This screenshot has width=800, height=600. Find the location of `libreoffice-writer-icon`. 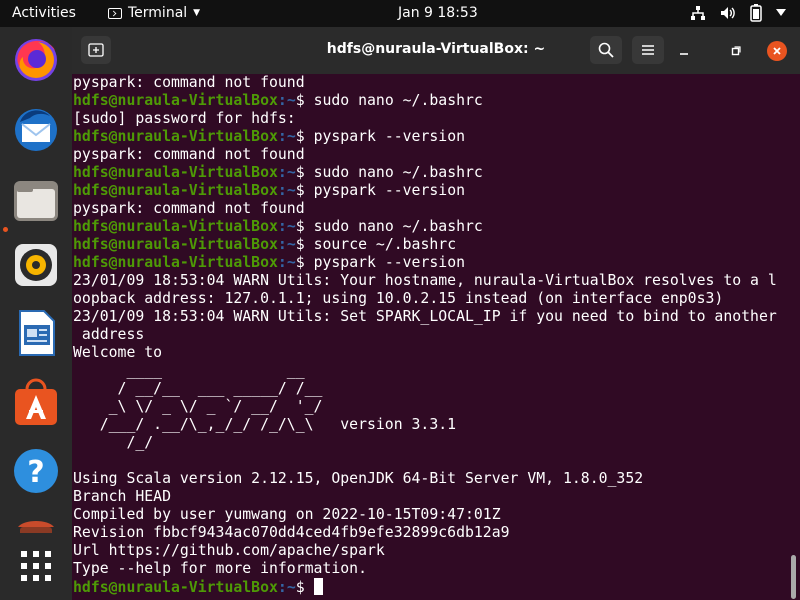

libreoffice-writer-icon is located at coordinates (36, 333).